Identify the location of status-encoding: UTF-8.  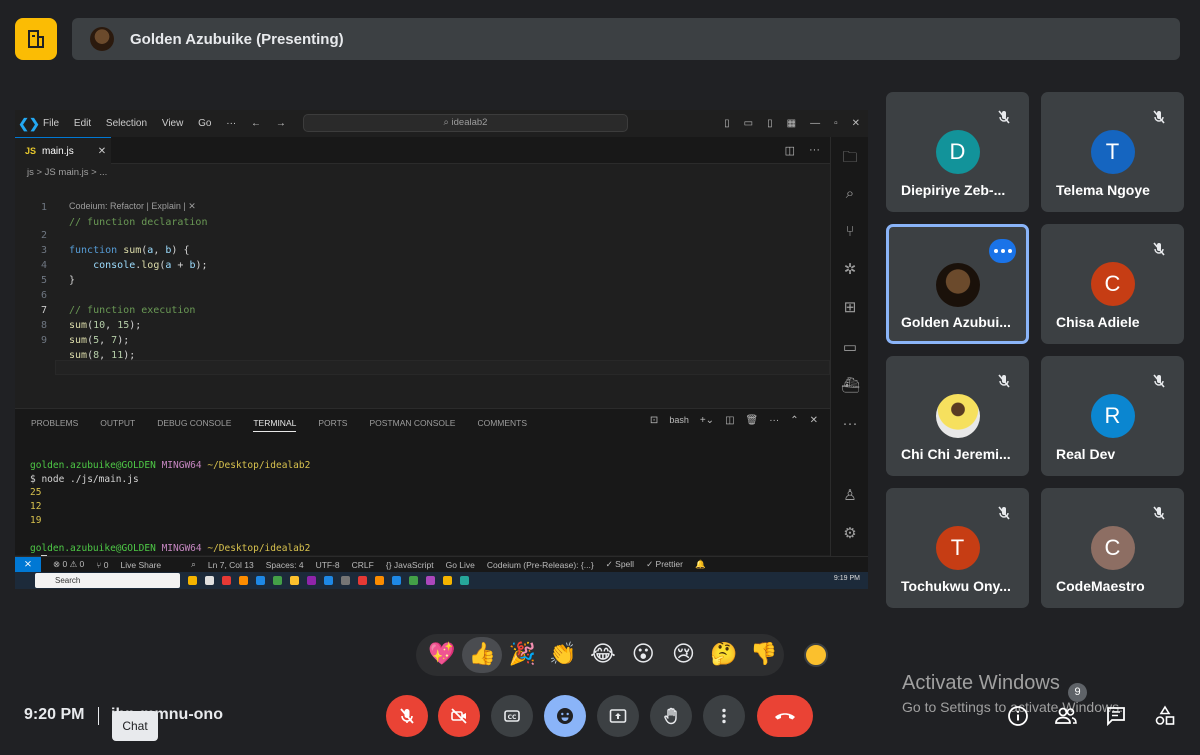
(328, 565).